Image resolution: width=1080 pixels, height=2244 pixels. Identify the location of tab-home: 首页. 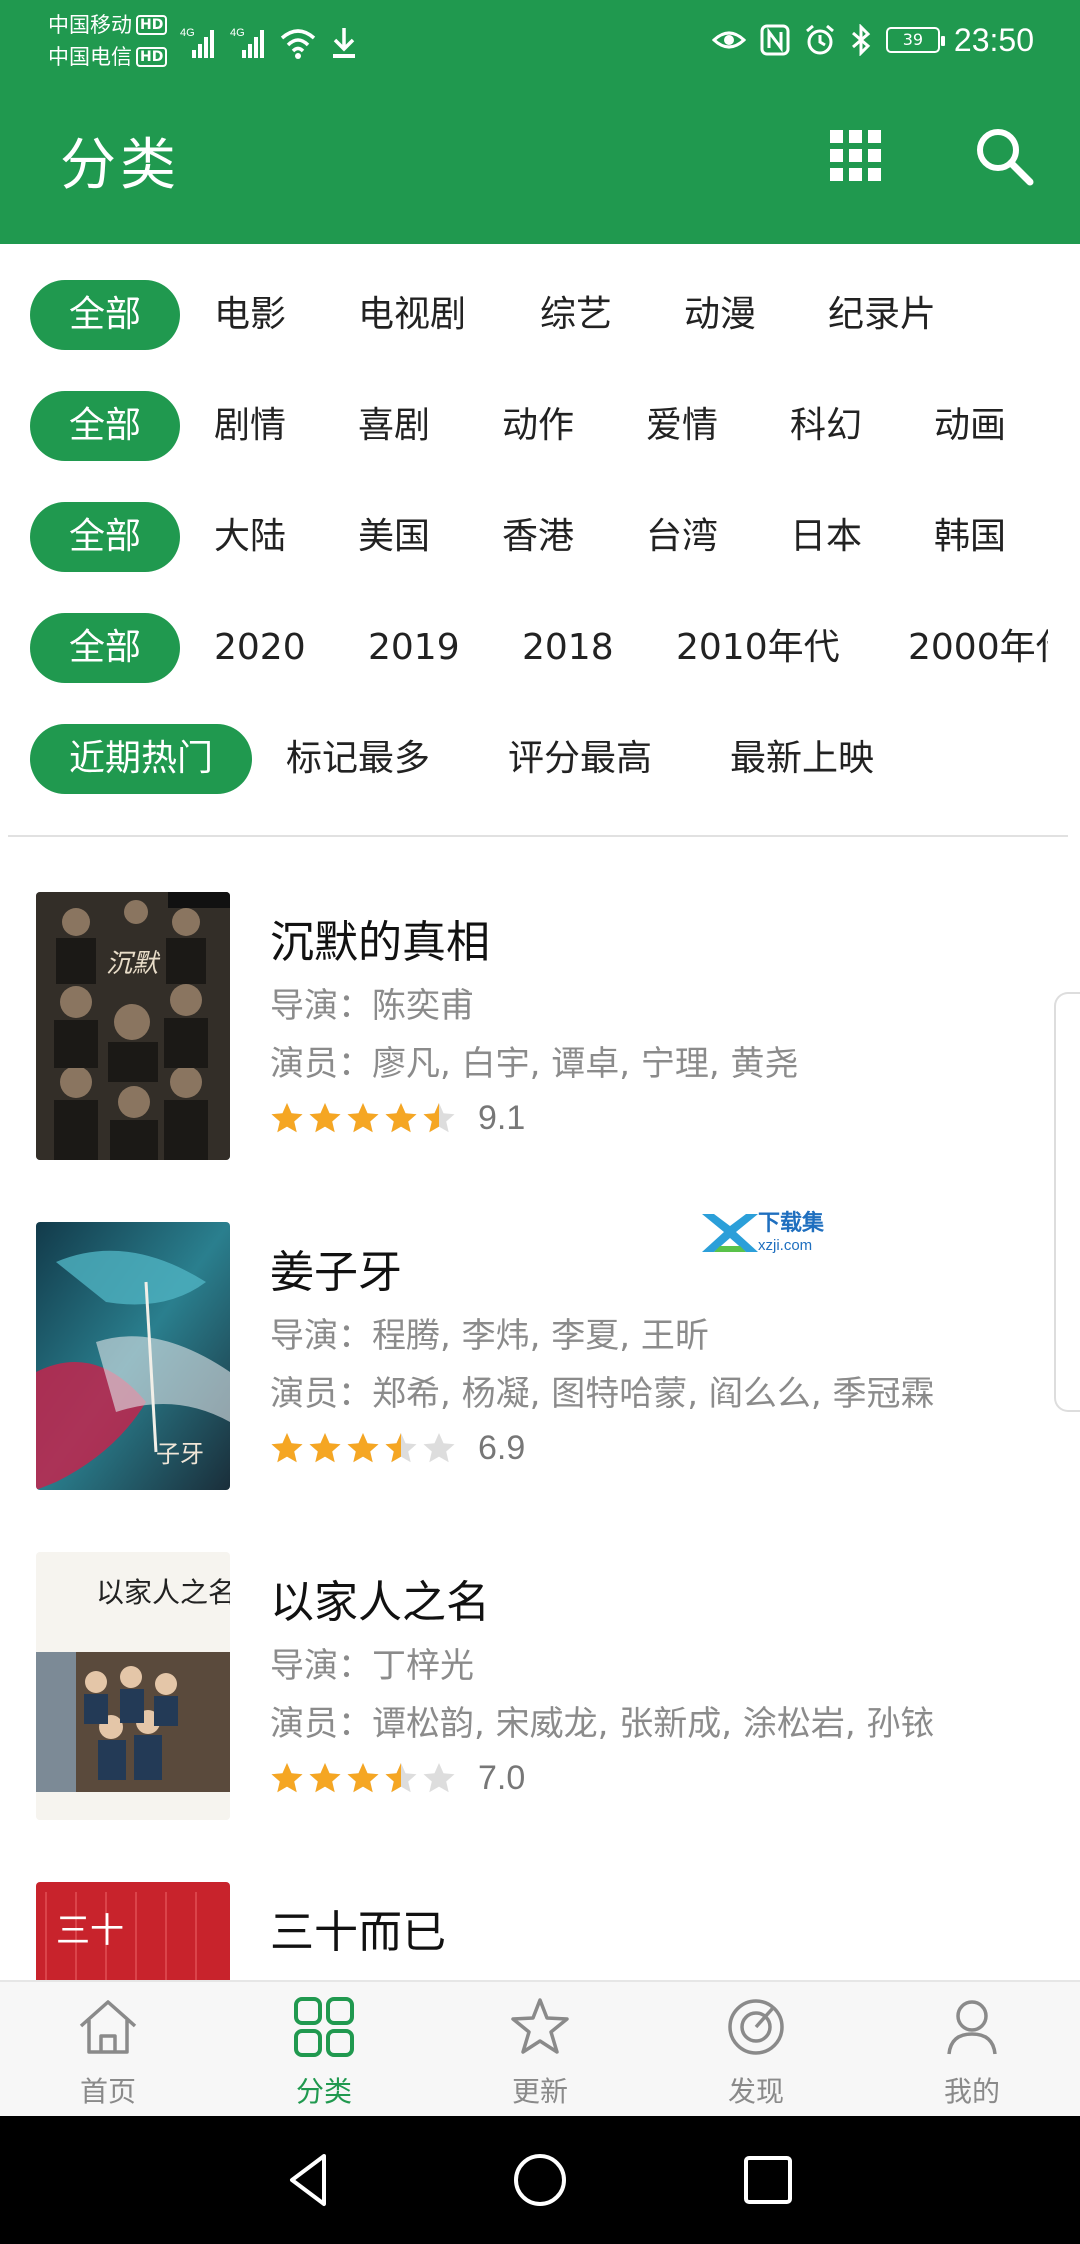
(108, 2050).